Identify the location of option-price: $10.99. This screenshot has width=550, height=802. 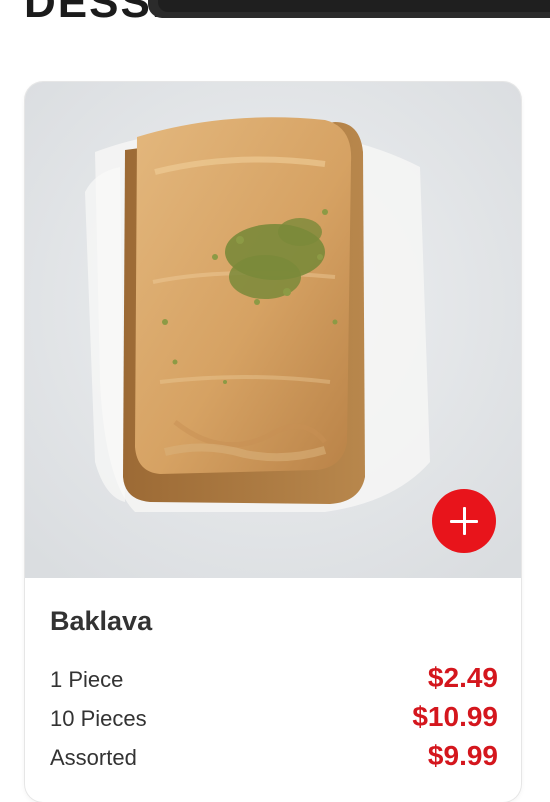
(455, 716).